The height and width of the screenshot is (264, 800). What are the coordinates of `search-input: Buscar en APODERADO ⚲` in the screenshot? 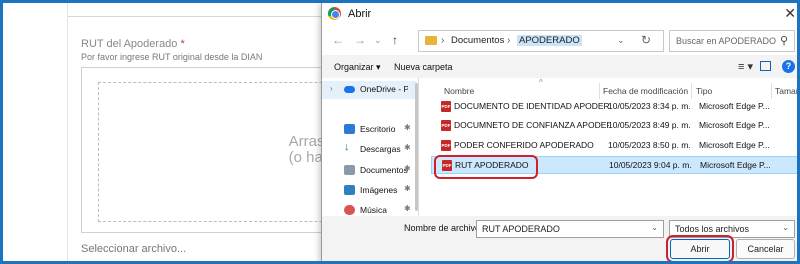 It's located at (732, 41).